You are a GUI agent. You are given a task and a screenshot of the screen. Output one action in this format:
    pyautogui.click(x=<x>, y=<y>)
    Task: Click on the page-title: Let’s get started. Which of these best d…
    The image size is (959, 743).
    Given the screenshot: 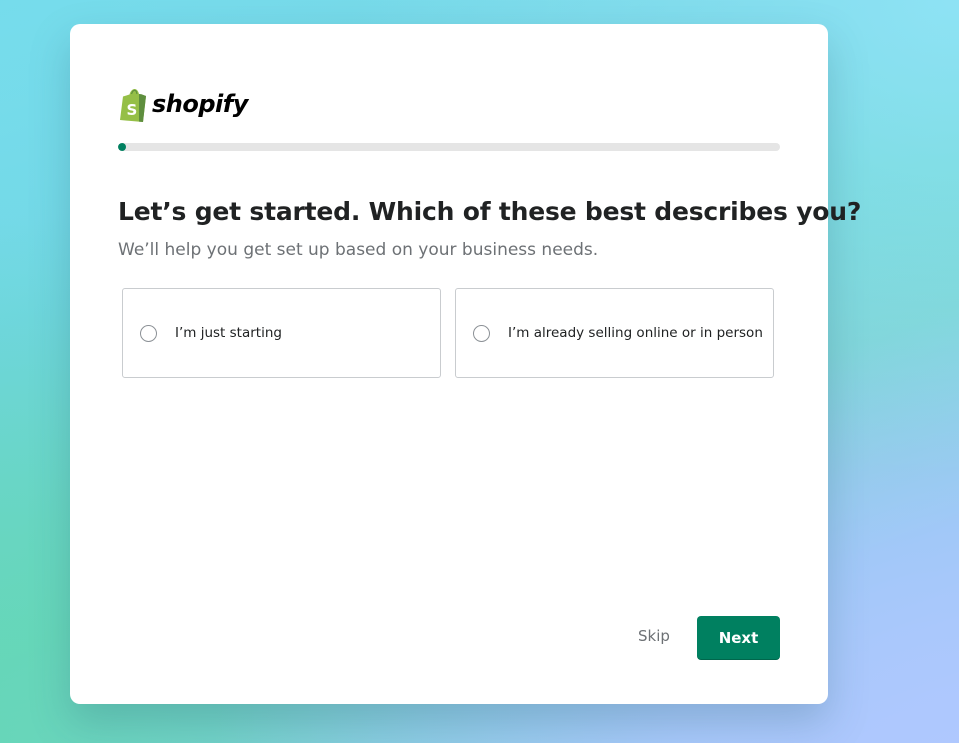 What is the action you would take?
    pyautogui.click(x=490, y=211)
    